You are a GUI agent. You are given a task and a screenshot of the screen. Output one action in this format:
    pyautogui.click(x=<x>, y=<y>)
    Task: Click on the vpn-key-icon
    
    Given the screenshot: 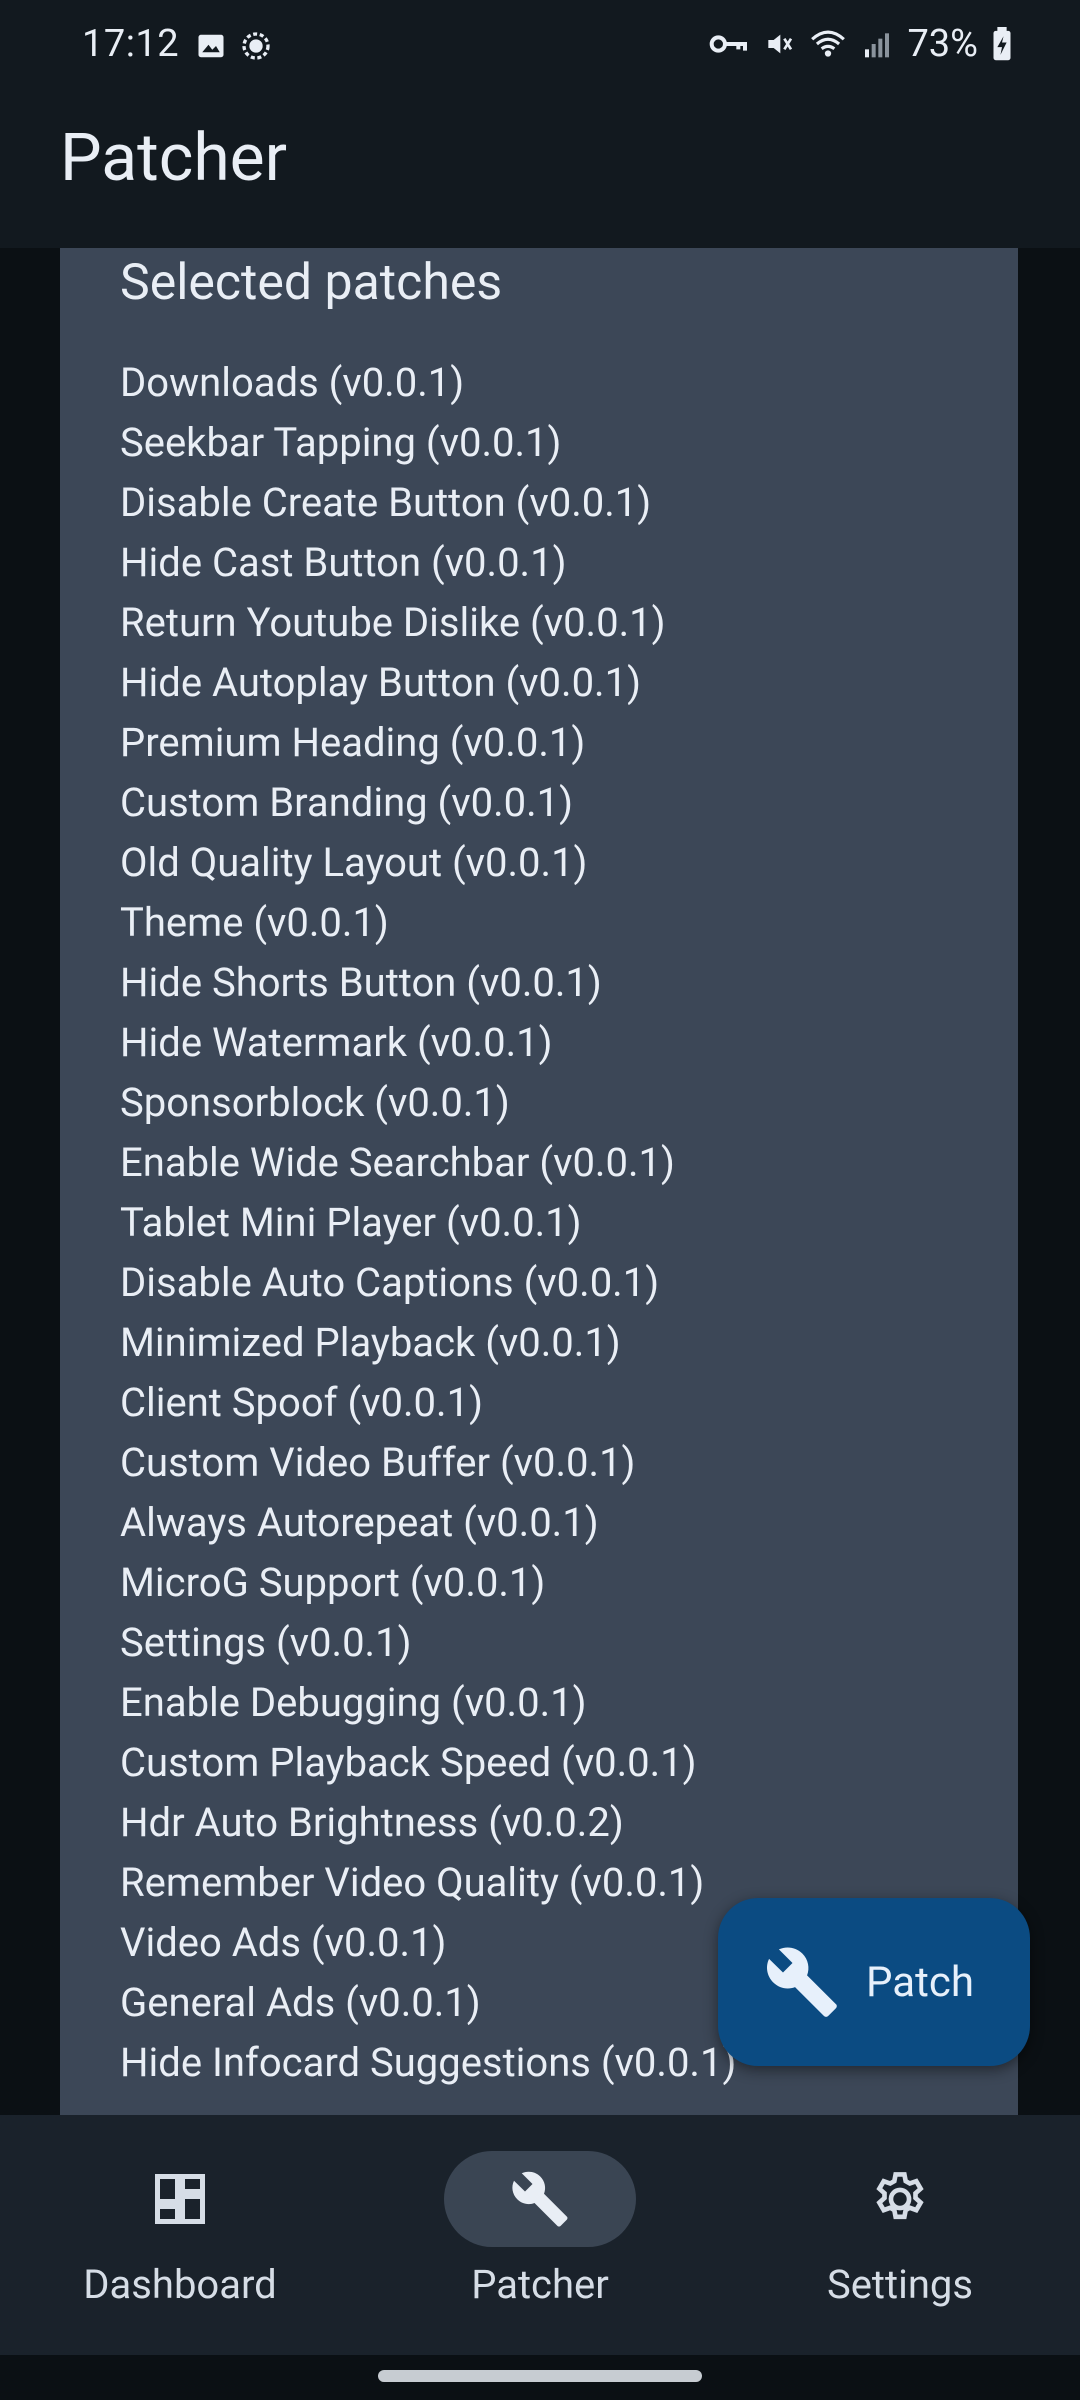 What is the action you would take?
    pyautogui.click(x=729, y=44)
    